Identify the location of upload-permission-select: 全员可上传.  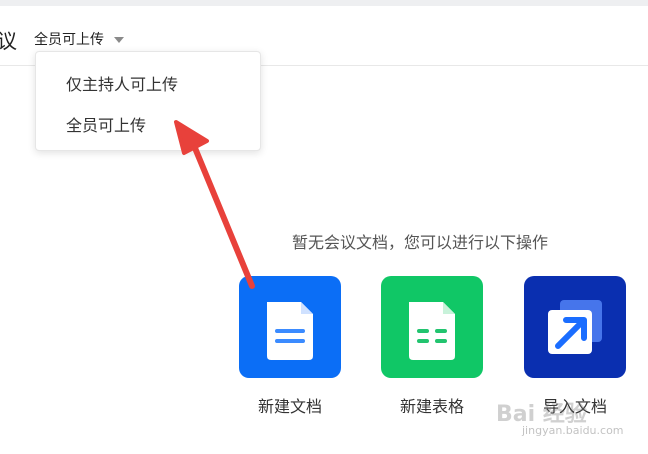
(79, 39).